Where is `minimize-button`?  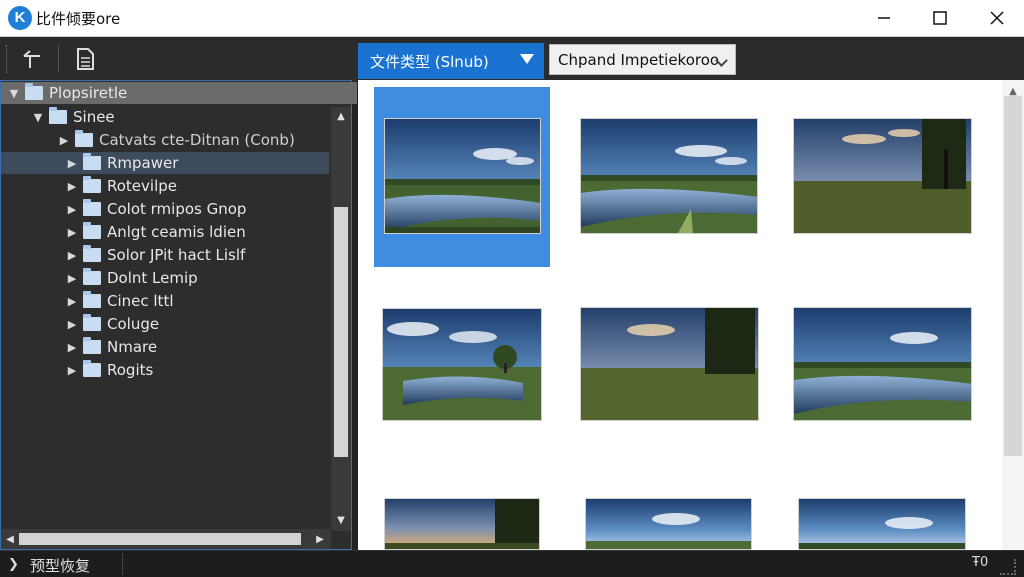 minimize-button is located at coordinates (884, 18).